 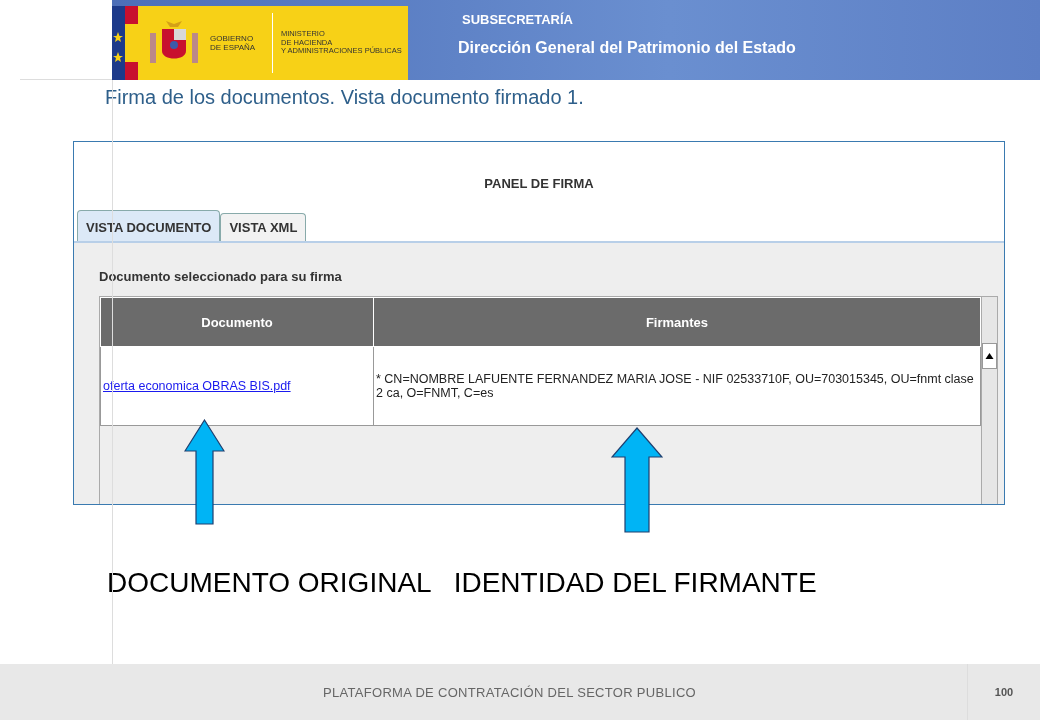 What do you see at coordinates (635, 583) in the screenshot?
I see `callout-label: IDENTIDAD DEL FIRMANTE` at bounding box center [635, 583].